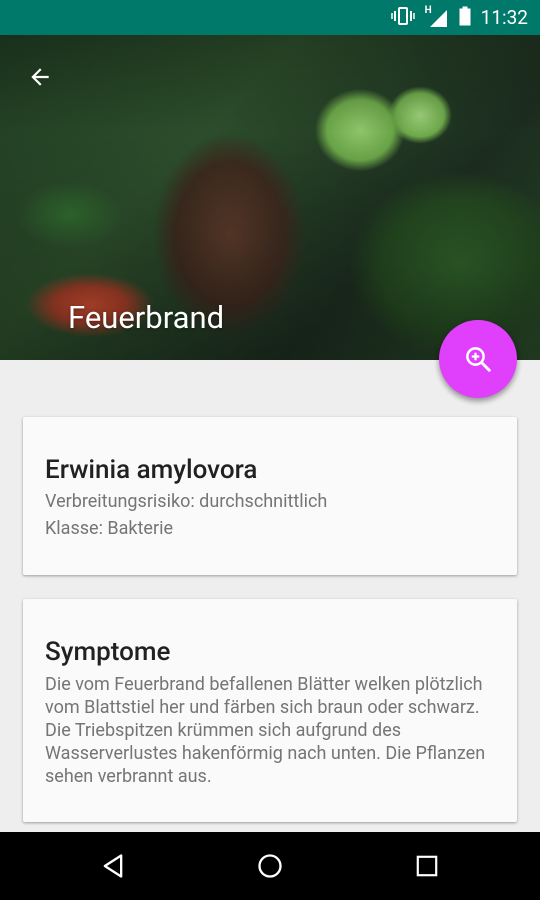 Image resolution: width=540 pixels, height=900 pixels. What do you see at coordinates (437, 16) in the screenshot?
I see `signal-icon: H` at bounding box center [437, 16].